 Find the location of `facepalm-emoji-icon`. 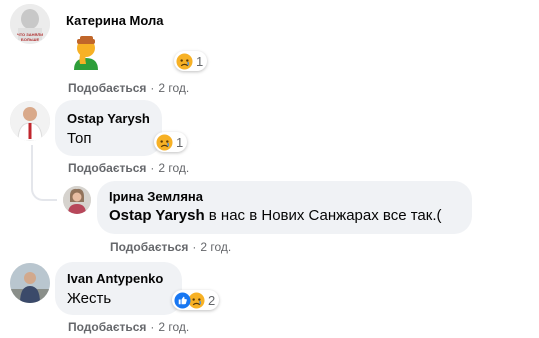

facepalm-emoji-icon is located at coordinates (86, 52).